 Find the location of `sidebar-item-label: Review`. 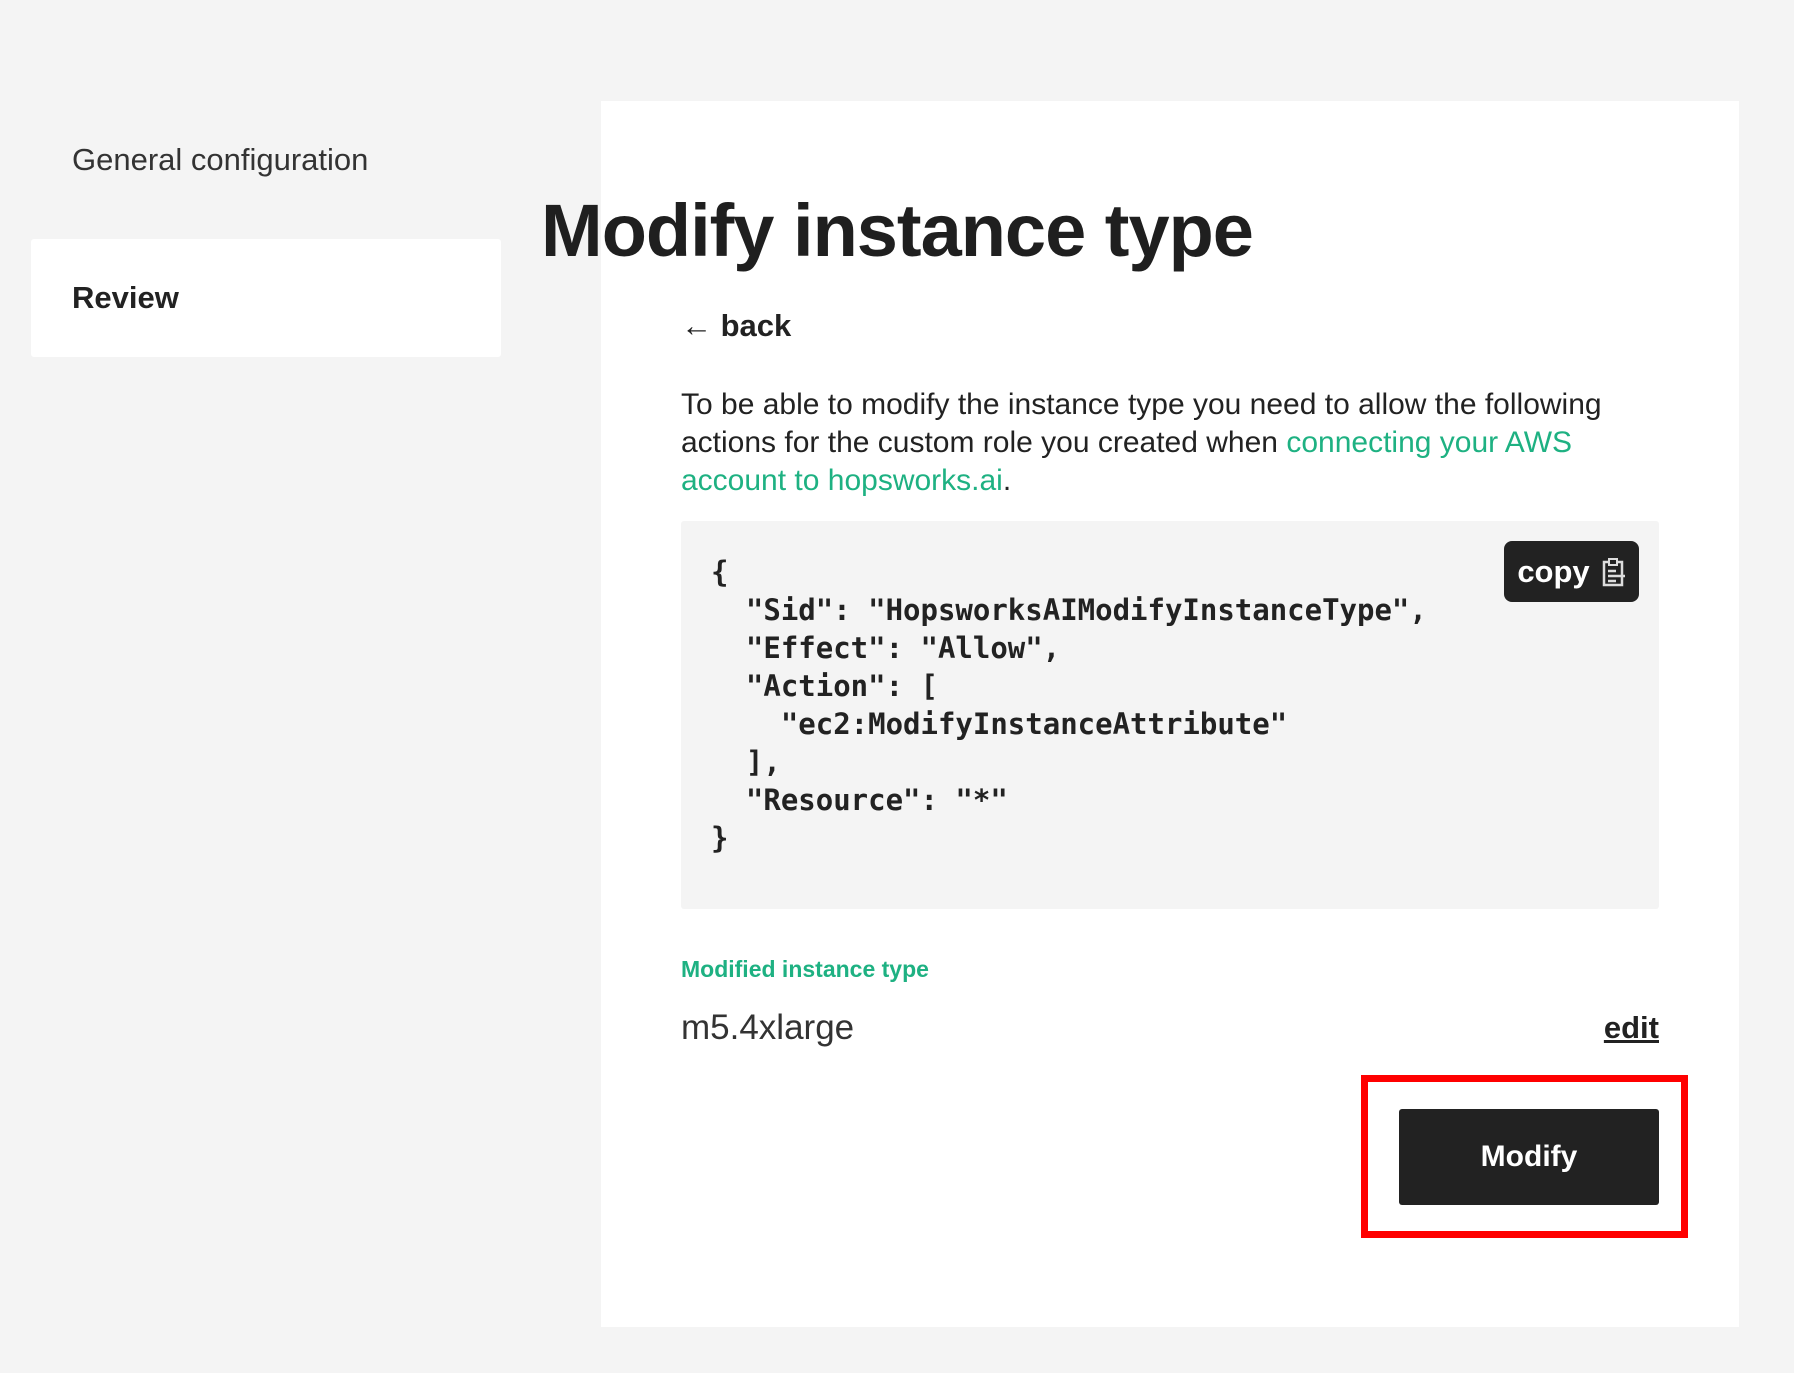

sidebar-item-label: Review is located at coordinates (125, 297).